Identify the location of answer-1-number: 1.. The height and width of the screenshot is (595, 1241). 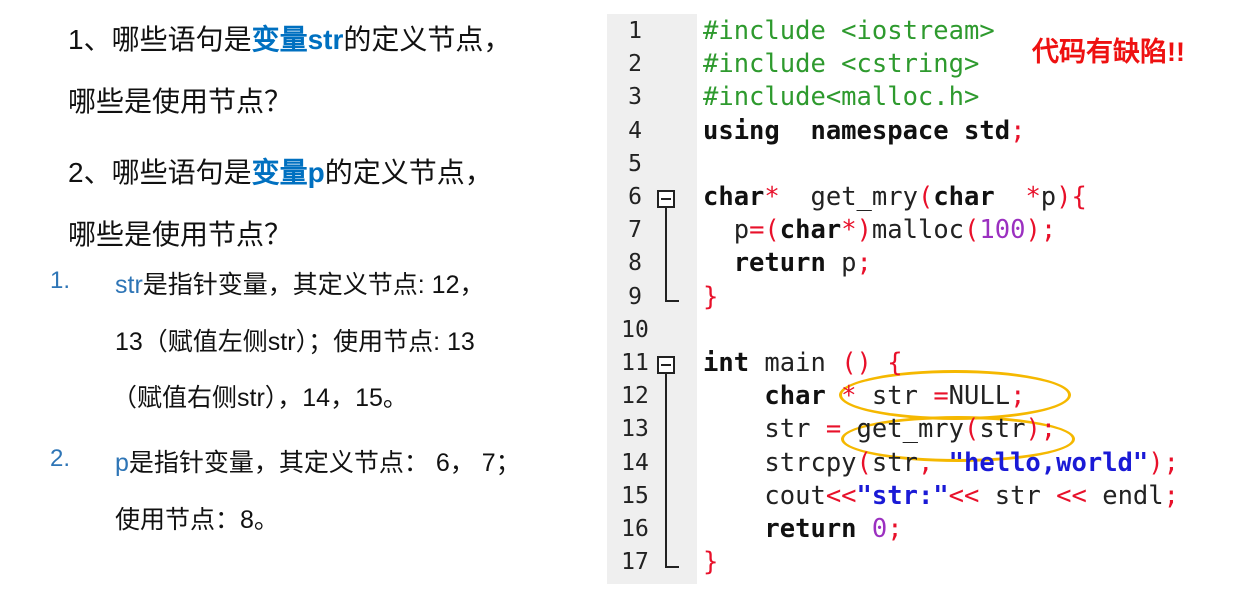
(60, 280).